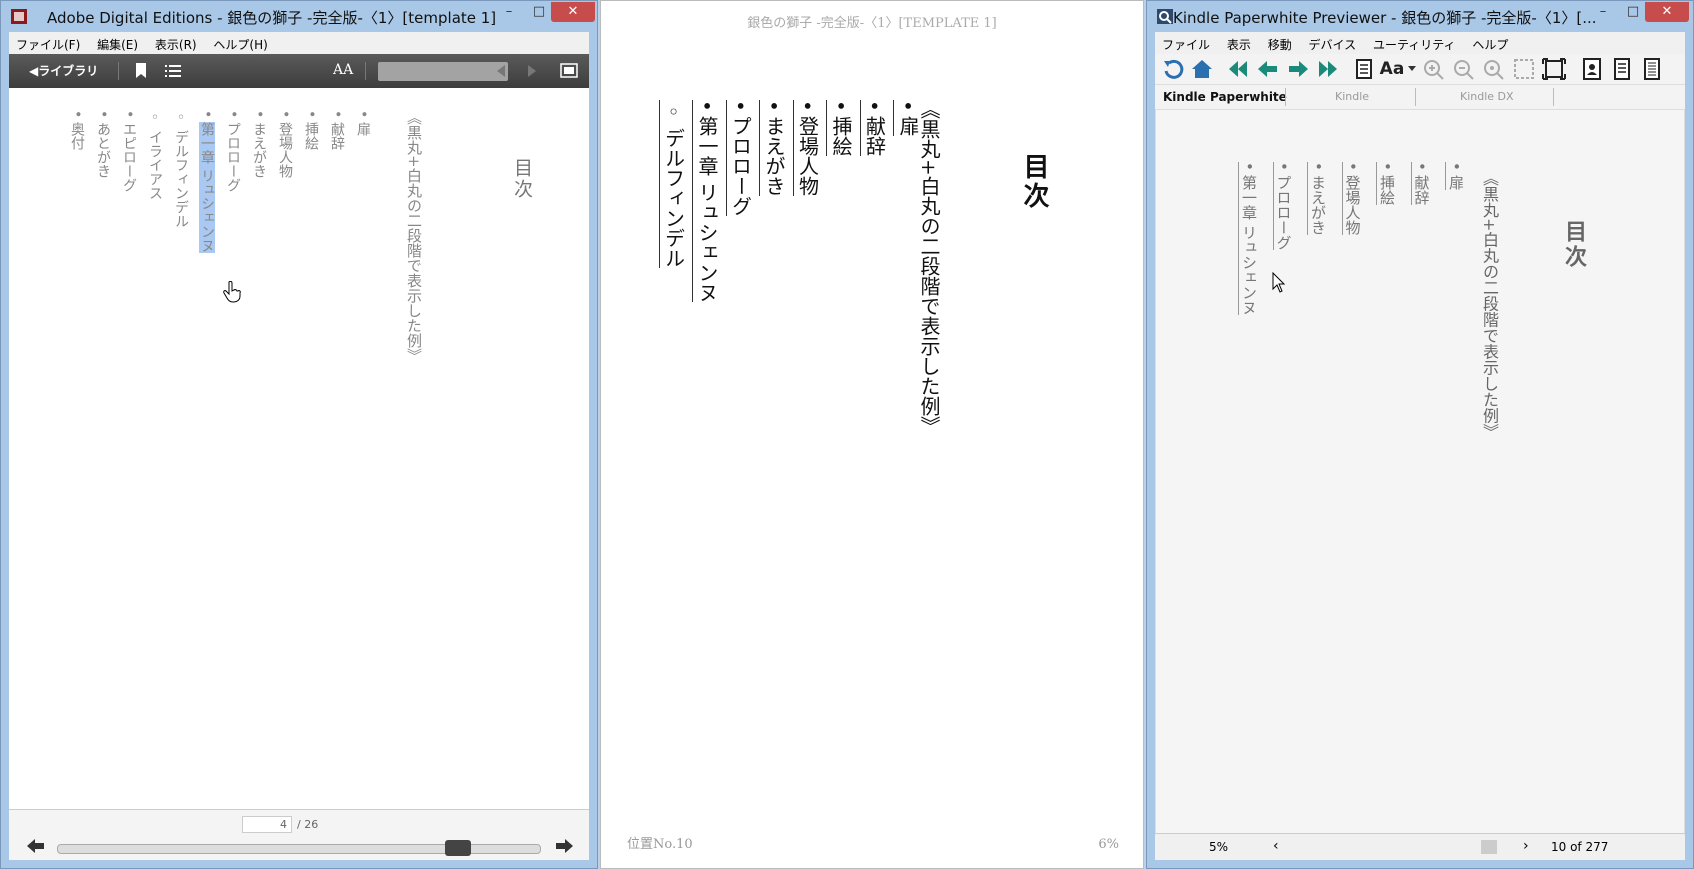 Image resolution: width=1694 pixels, height=869 pixels. What do you see at coordinates (660, 844) in the screenshot?
I see `location-label: 位置No.10` at bounding box center [660, 844].